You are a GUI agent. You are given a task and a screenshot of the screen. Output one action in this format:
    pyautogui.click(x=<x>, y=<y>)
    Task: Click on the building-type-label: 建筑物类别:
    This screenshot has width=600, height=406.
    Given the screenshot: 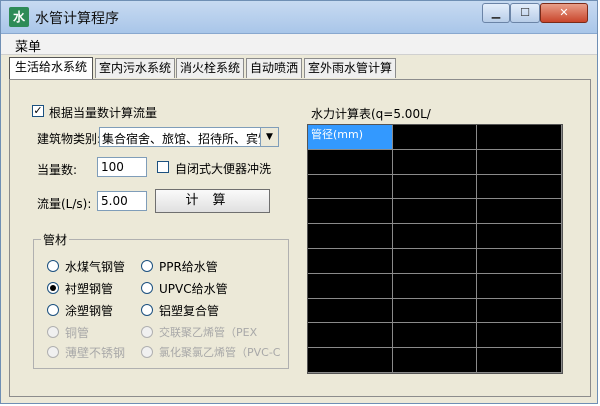 What is the action you would take?
    pyautogui.click(x=69, y=139)
    